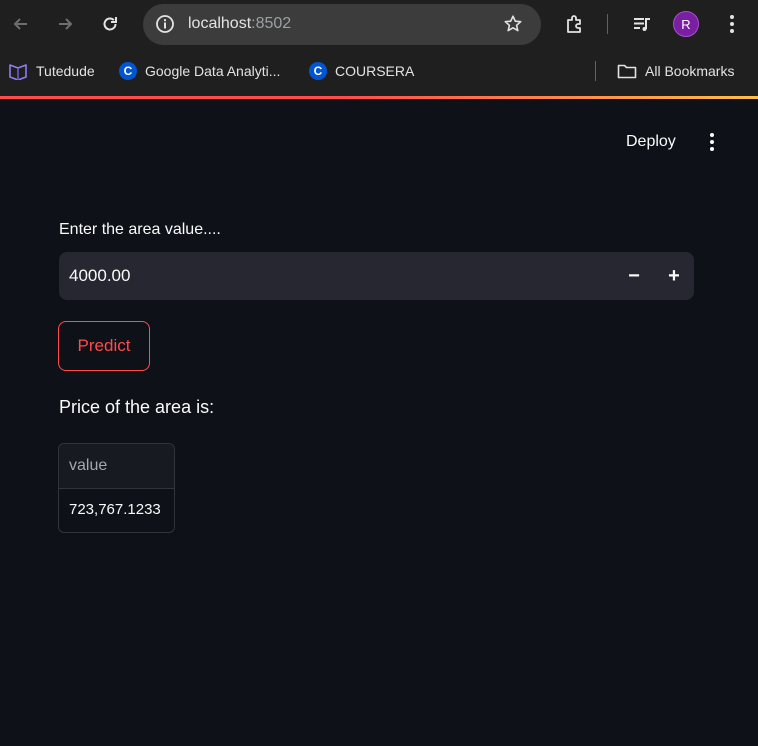 The height and width of the screenshot is (746, 758). I want to click on arrow-left-icon, so click(20, 24).